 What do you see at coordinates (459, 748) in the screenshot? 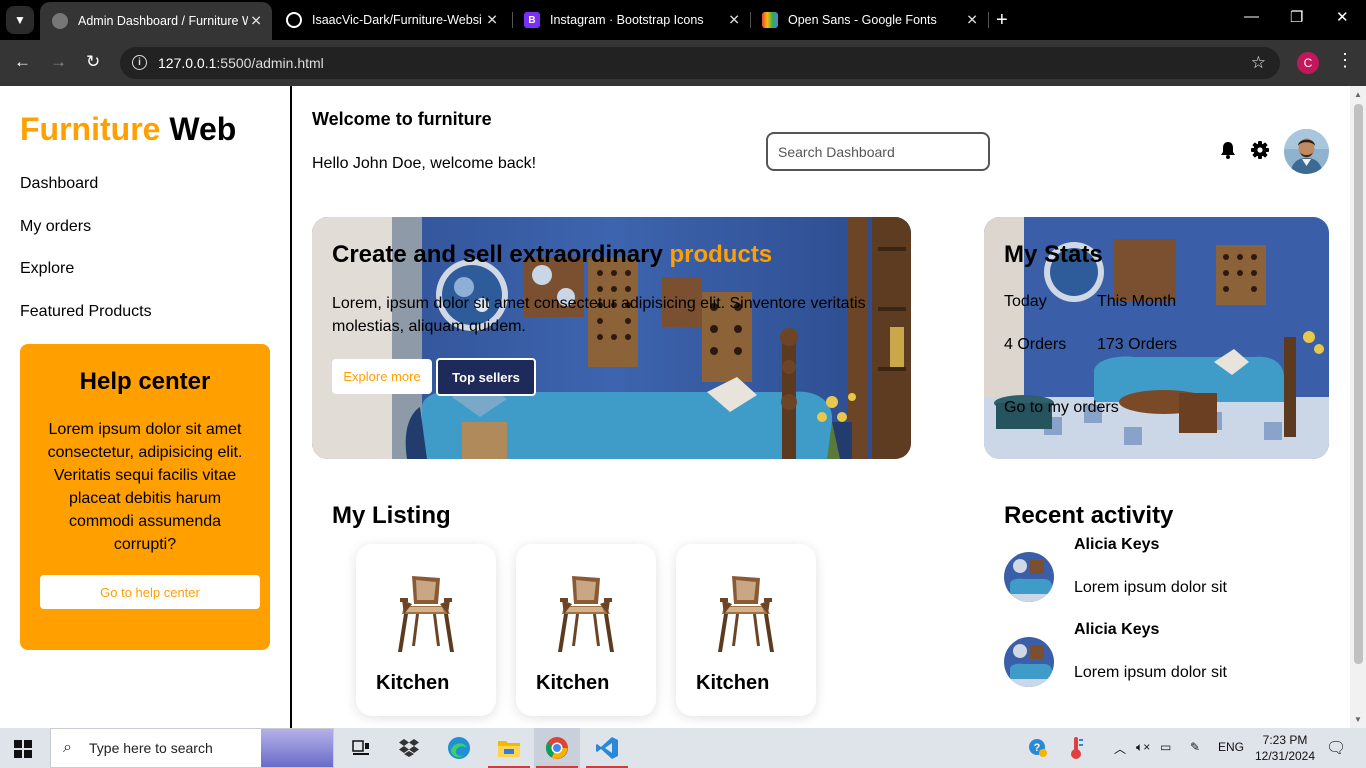
I see `edge-browser-icon` at bounding box center [459, 748].